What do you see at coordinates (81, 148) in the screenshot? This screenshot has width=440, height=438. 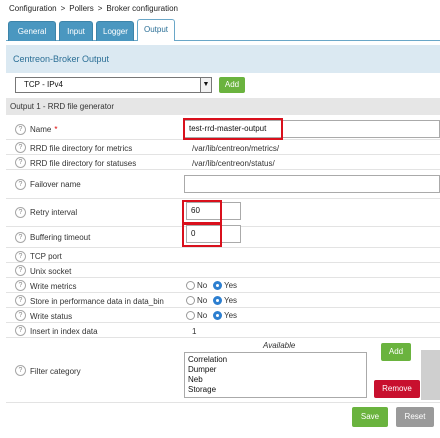 I see `field-label-metrics-dir: RRD file directory for metrics` at bounding box center [81, 148].